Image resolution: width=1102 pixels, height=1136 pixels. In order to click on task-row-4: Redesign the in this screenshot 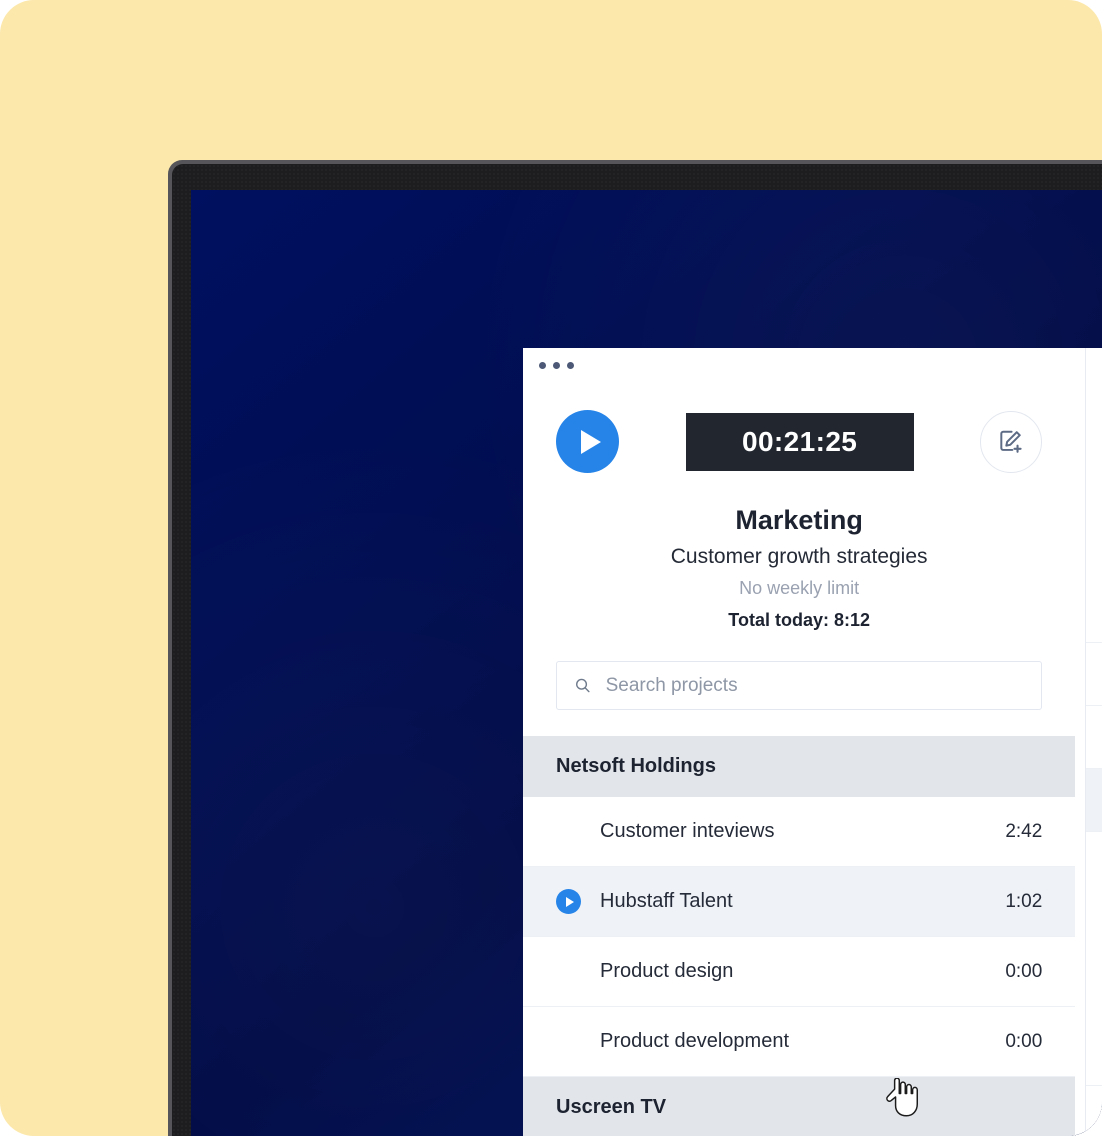, I will do `click(1094, 862)`.